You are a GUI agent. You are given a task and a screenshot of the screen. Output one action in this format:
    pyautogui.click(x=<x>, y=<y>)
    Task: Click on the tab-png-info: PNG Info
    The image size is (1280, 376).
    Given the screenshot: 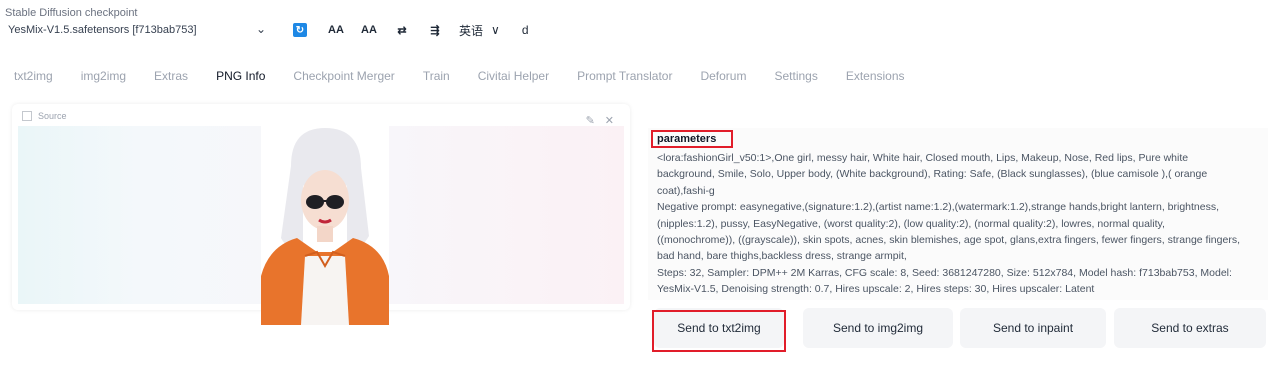 What is the action you would take?
    pyautogui.click(x=240, y=76)
    